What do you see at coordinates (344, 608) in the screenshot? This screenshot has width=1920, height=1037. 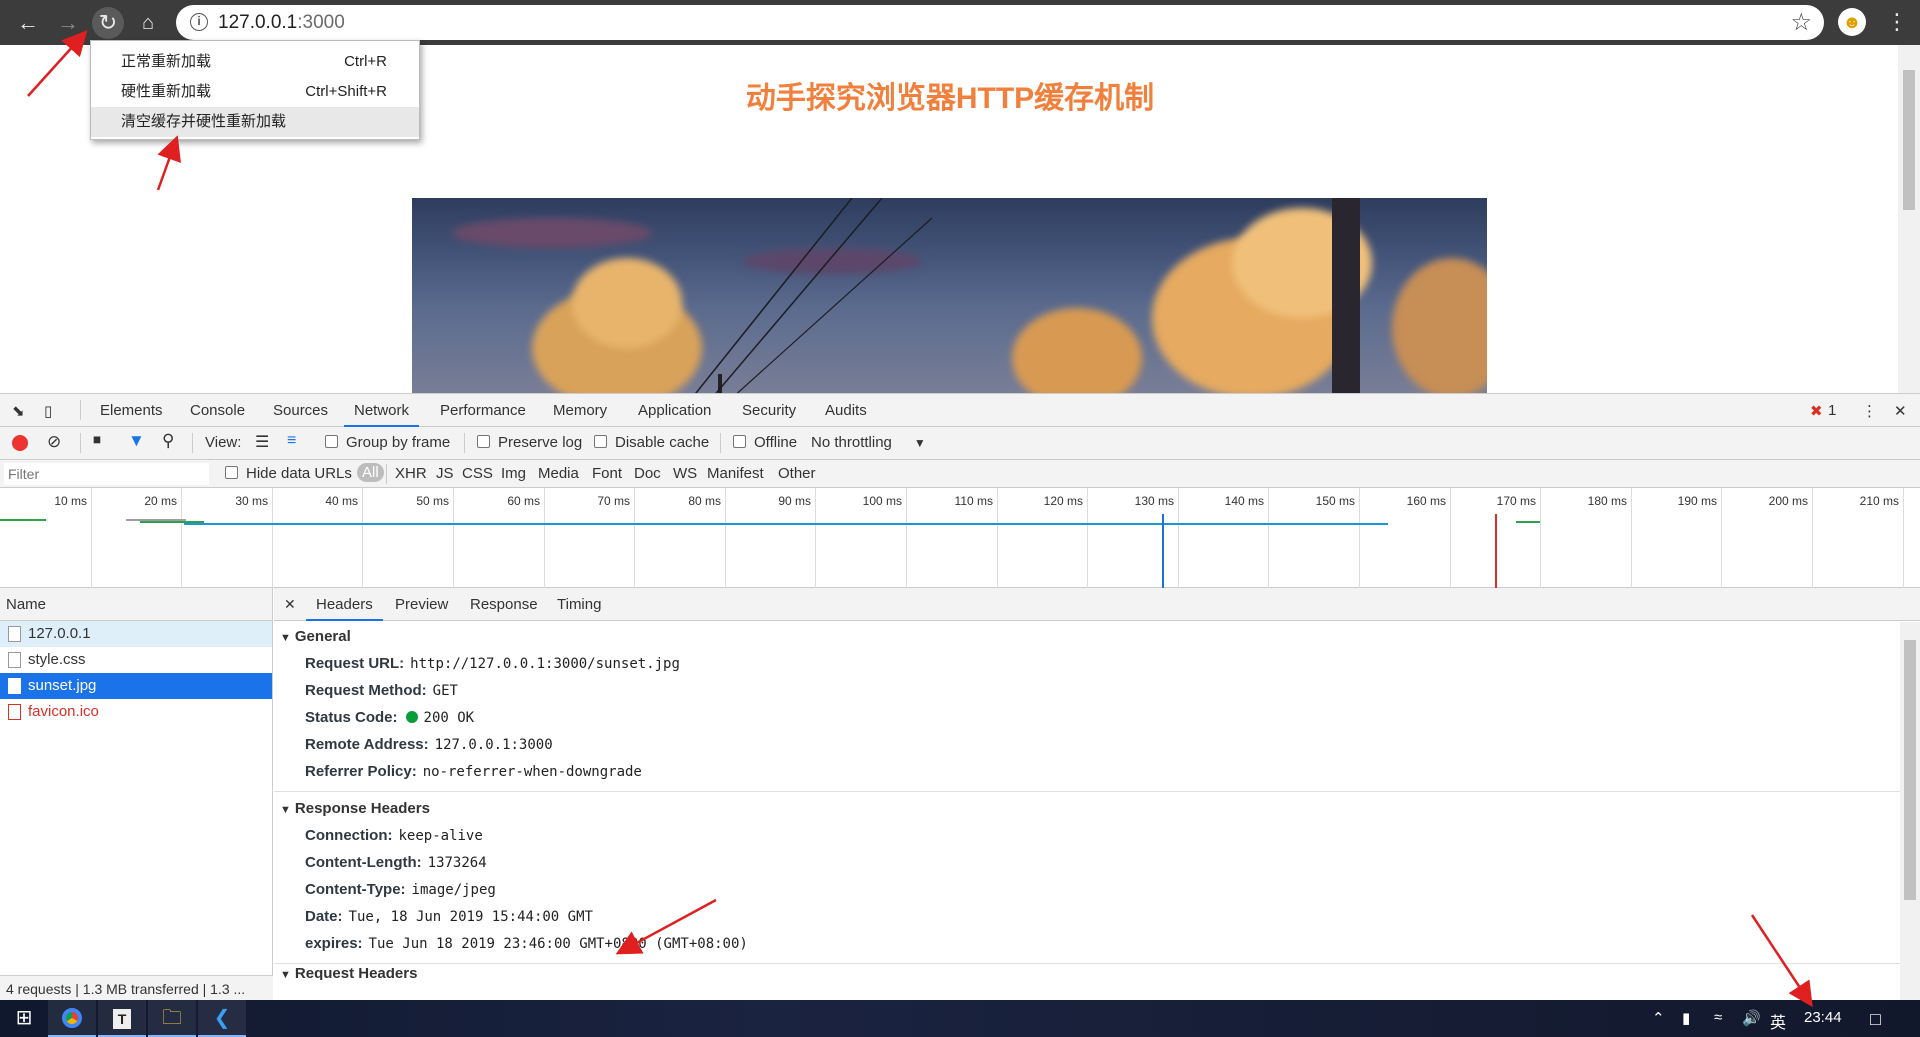 I see `tab-headers: Headers` at bounding box center [344, 608].